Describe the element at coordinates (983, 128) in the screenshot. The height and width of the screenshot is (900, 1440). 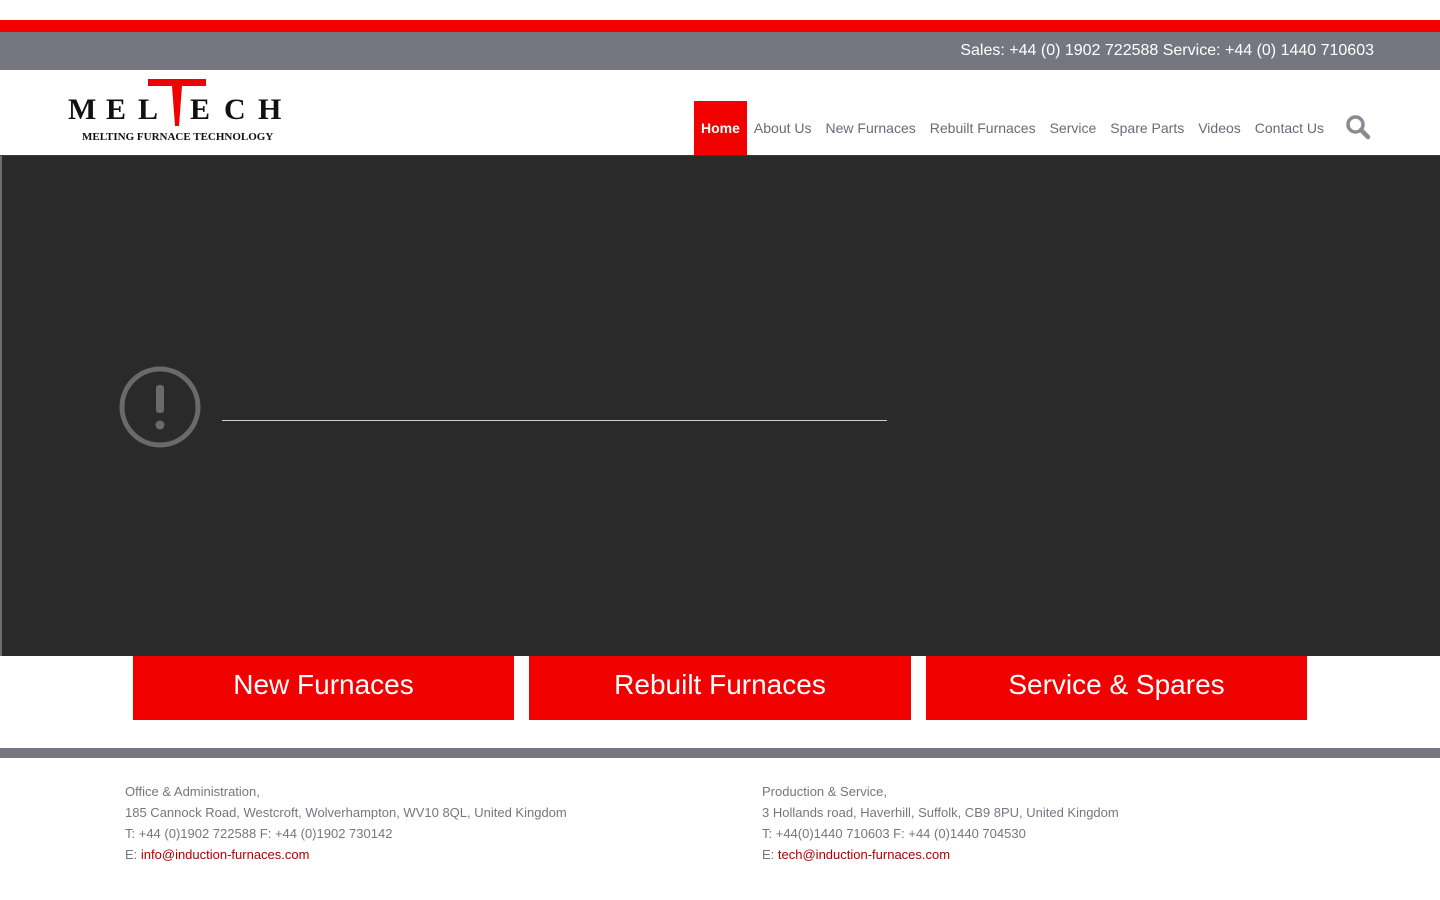
I see `nav-rebuilt-furnaces: Rebuilt Furnaces` at that location.